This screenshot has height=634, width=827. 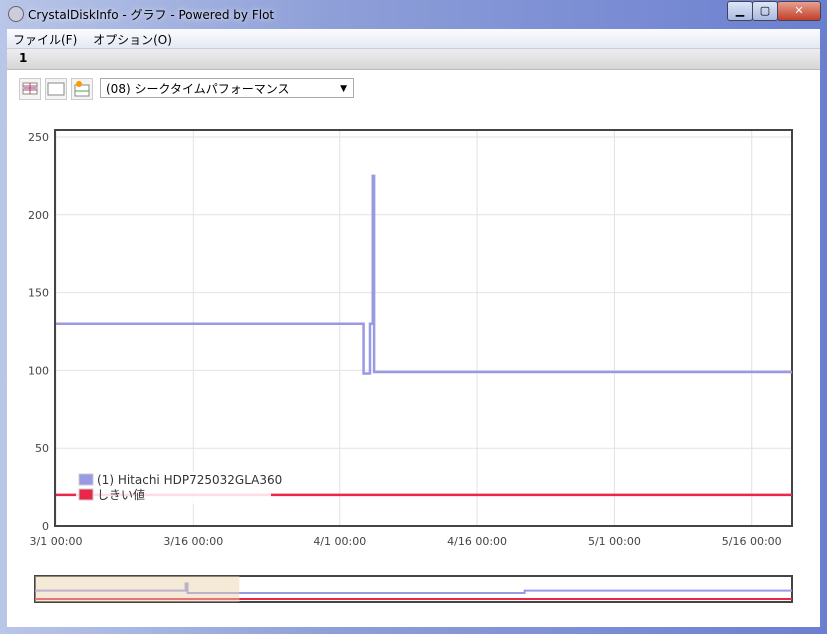 What do you see at coordinates (339, 541) in the screenshot?
I see `x-tick-label: 4/1 00:00` at bounding box center [339, 541].